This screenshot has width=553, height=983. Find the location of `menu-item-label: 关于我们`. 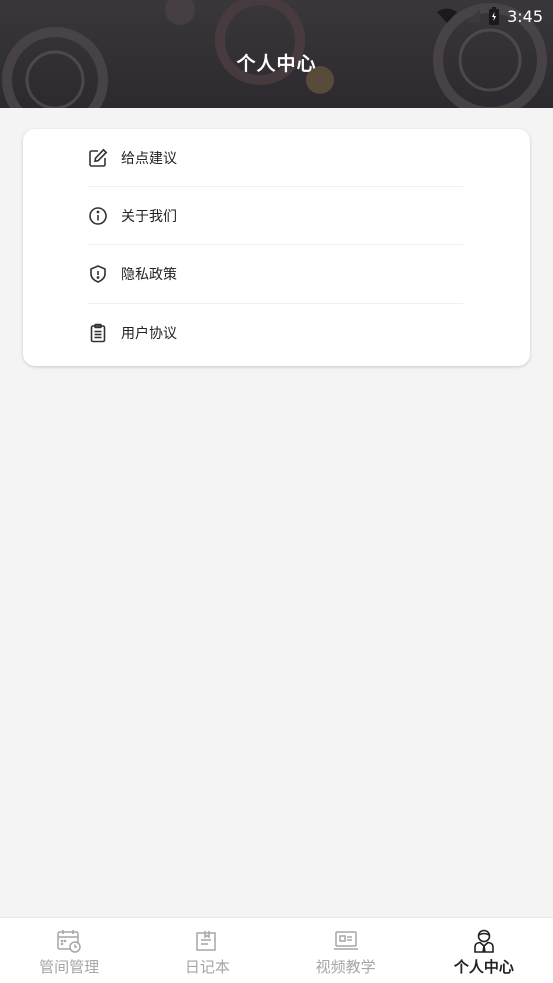

menu-item-label: 关于我们 is located at coordinates (149, 217).